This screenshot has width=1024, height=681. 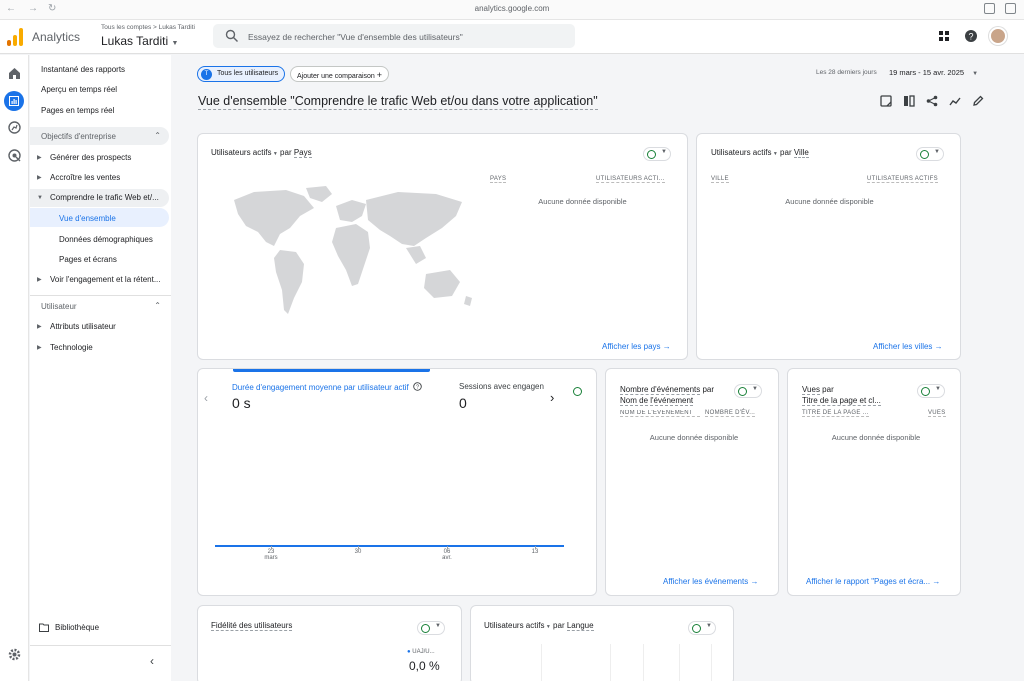 What do you see at coordinates (206, 398) in the screenshot?
I see `chevron-left-icon: ‹` at bounding box center [206, 398].